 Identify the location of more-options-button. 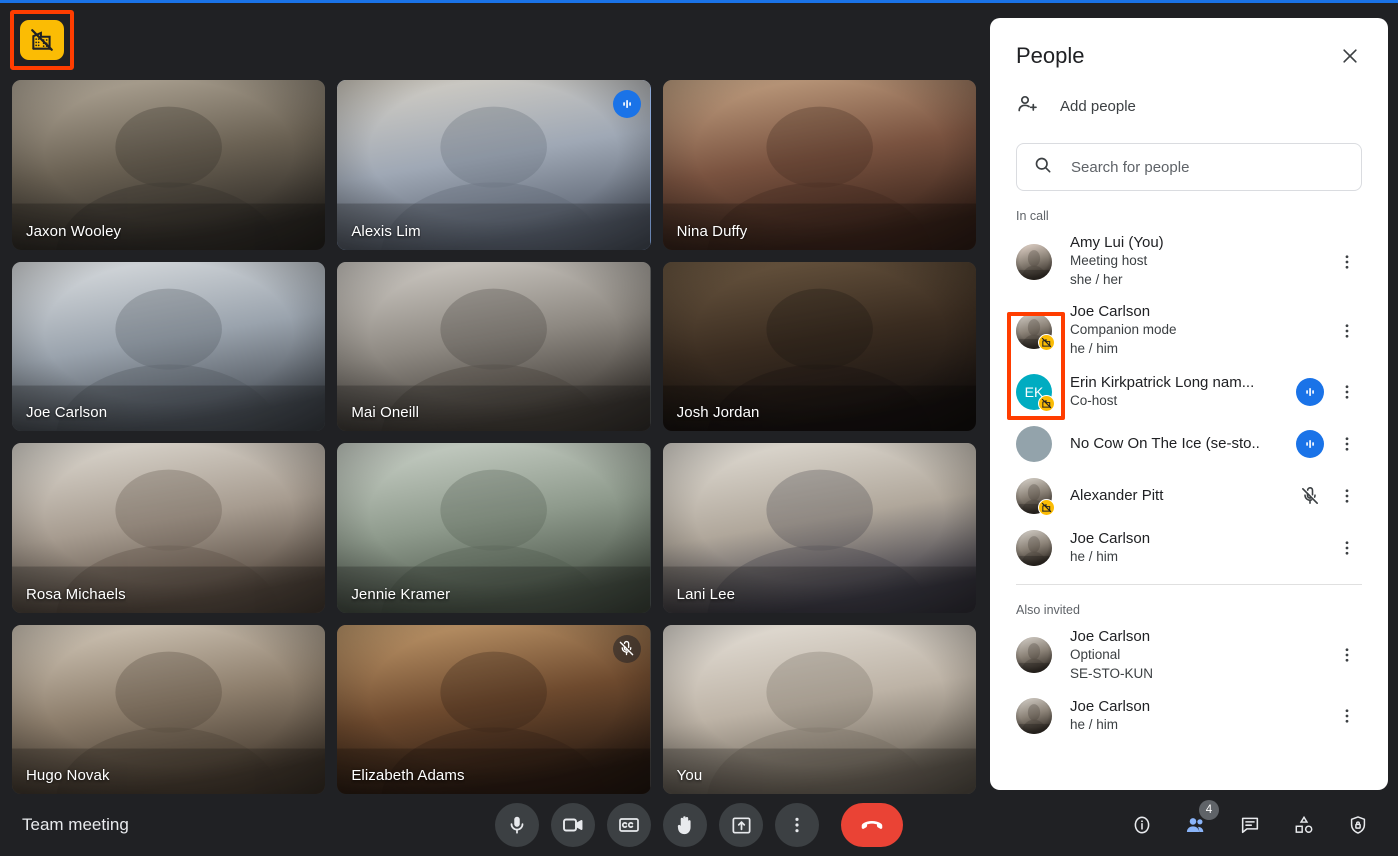
(797, 825).